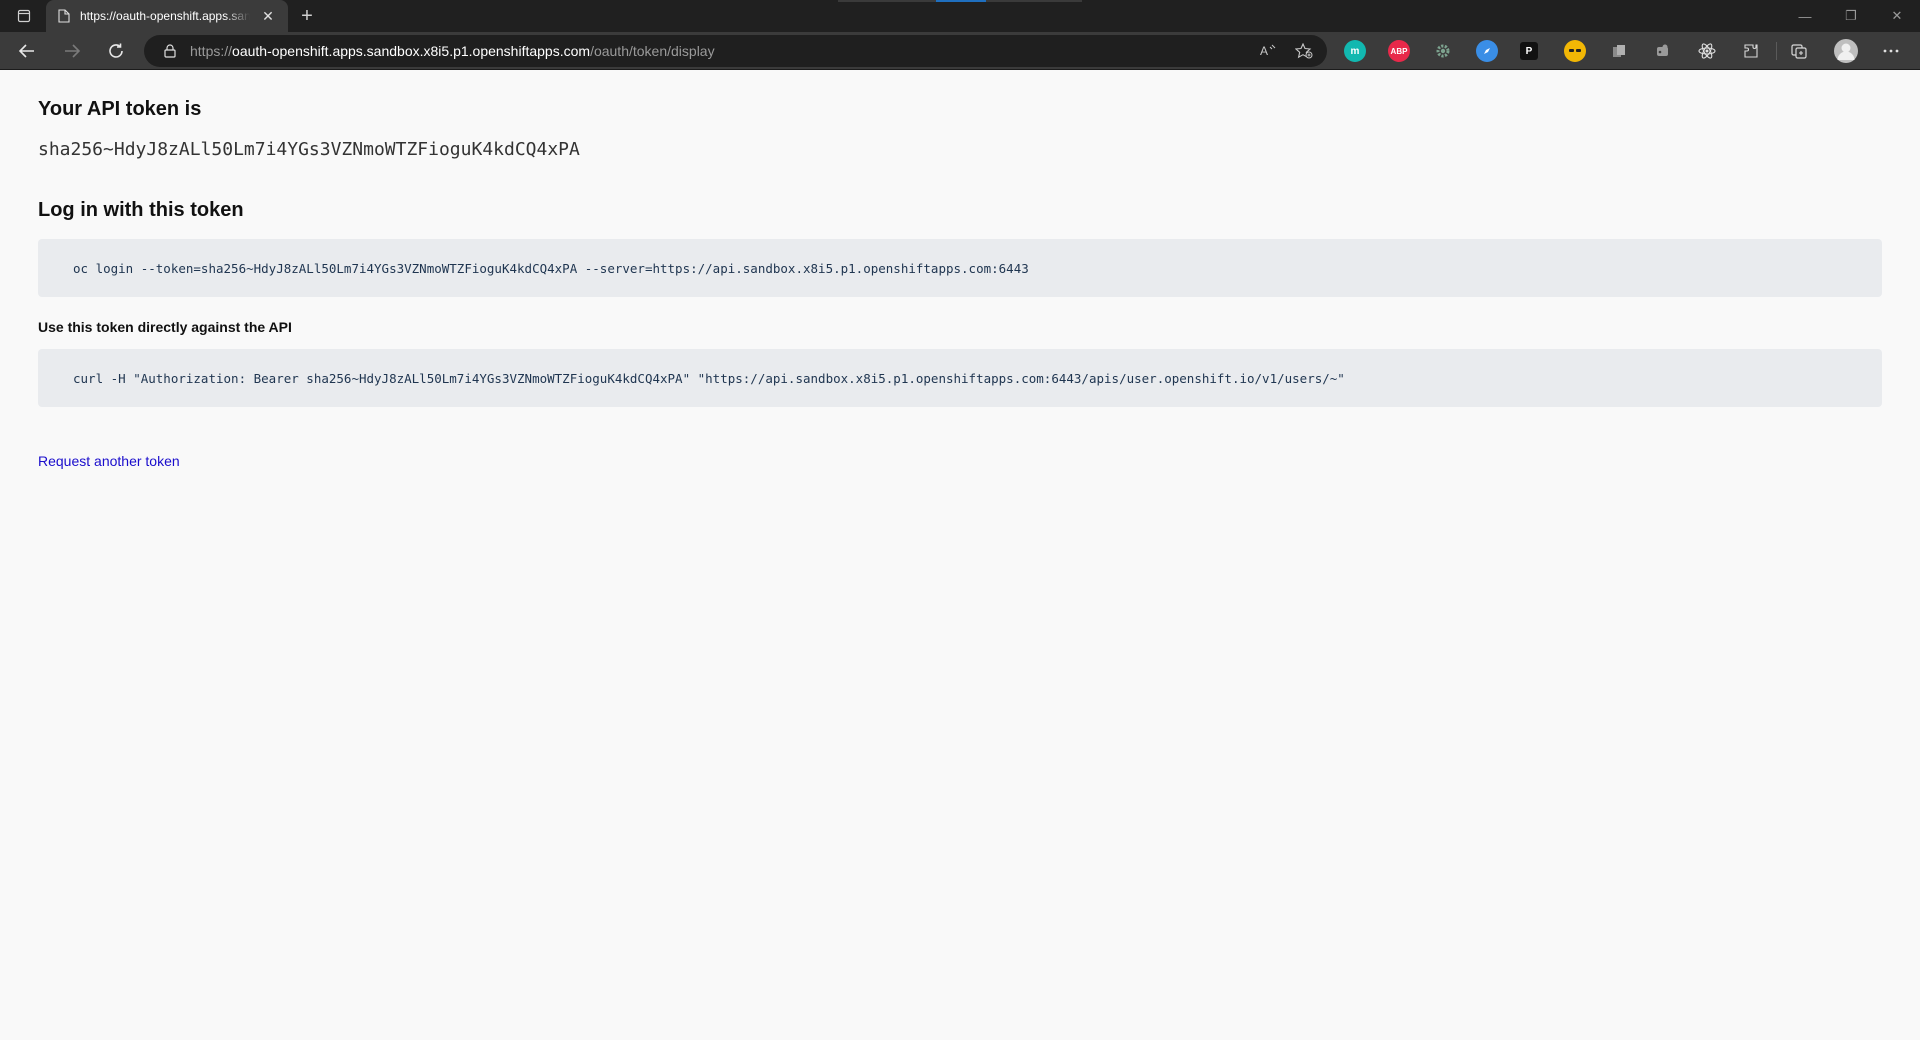 The width and height of the screenshot is (1920, 1040). I want to click on request-another-token-link: Request another token, so click(109, 461).